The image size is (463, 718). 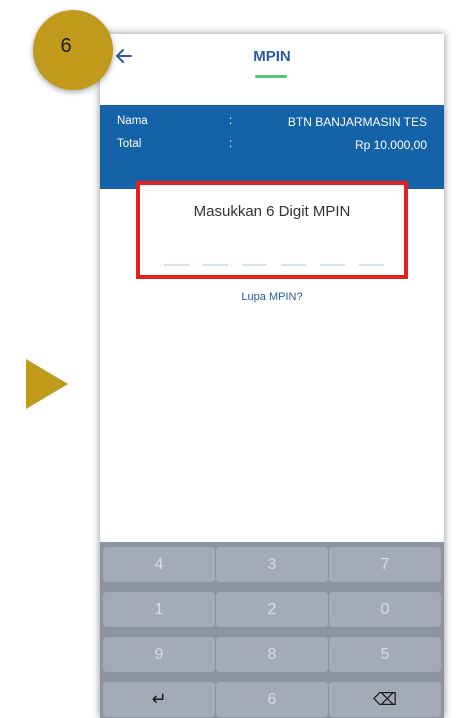 What do you see at coordinates (385, 609) in the screenshot?
I see `key-0: 0` at bounding box center [385, 609].